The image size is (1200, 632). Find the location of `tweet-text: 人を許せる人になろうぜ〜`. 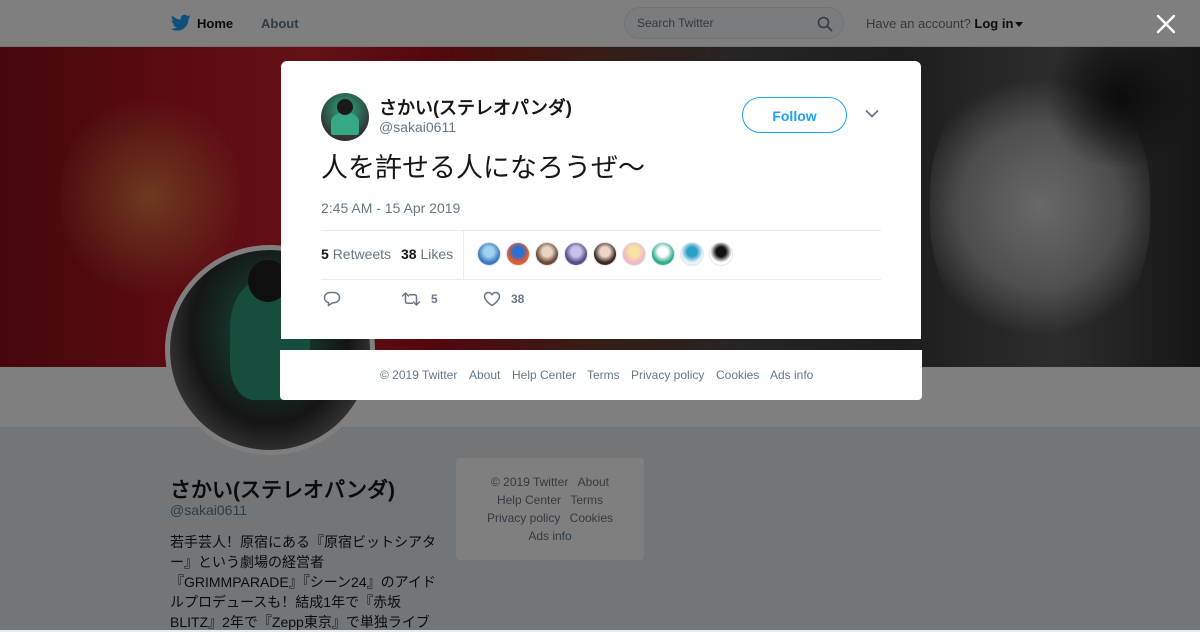

tweet-text: 人を許せる人になろうぜ〜 is located at coordinates (483, 168).